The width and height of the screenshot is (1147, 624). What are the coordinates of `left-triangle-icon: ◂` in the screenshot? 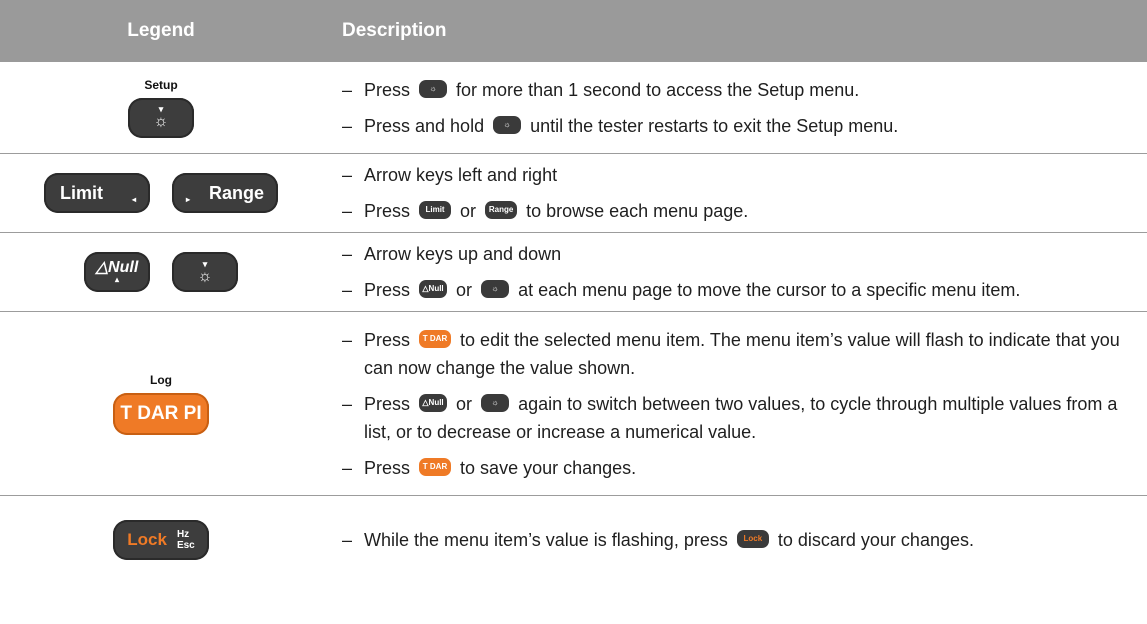 It's located at (133, 199).